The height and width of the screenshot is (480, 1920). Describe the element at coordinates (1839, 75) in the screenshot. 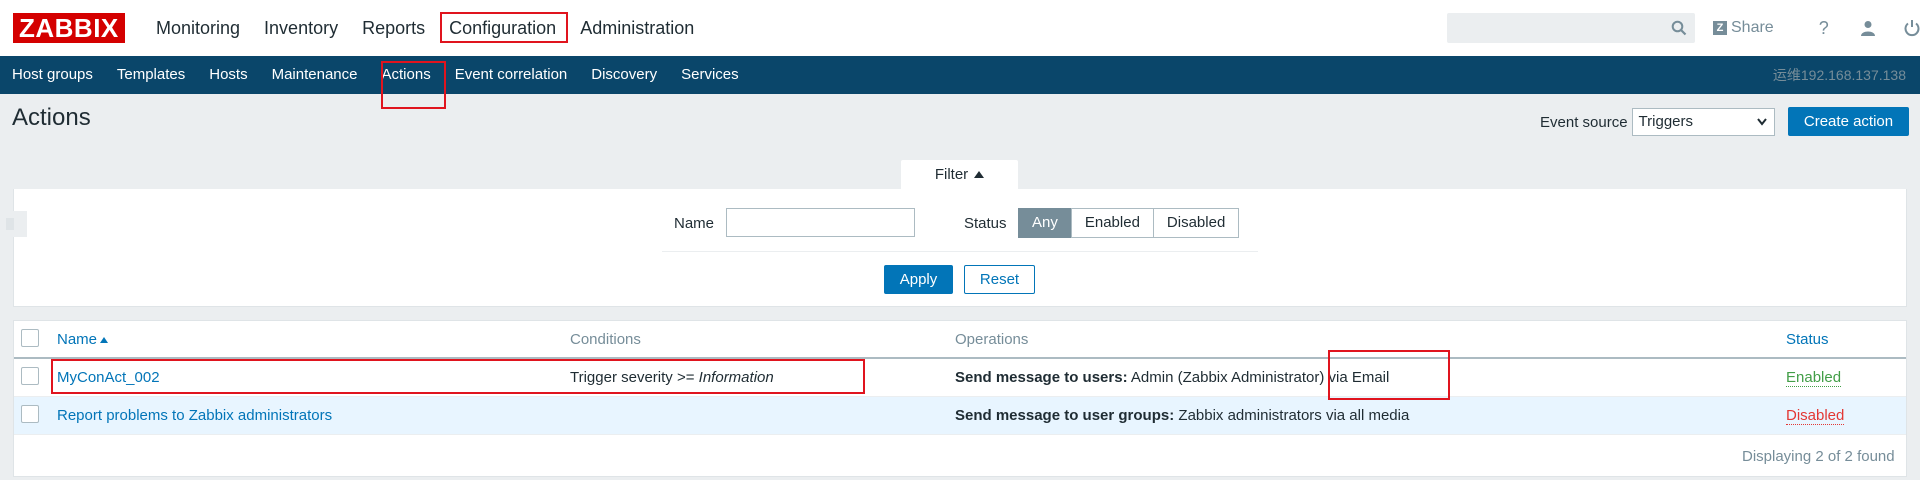

I see `server-name: 运维192.168.137.138` at that location.